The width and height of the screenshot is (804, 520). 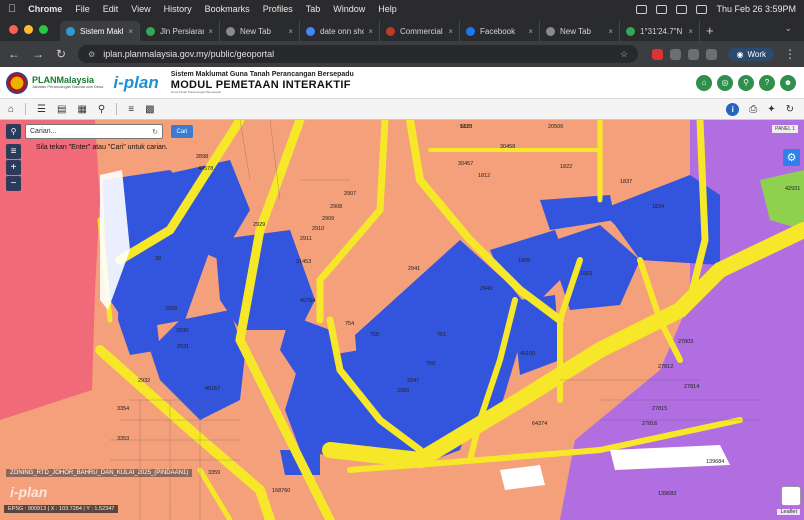 I want to click on bookmark-star-icon: ☆, so click(x=624, y=54).